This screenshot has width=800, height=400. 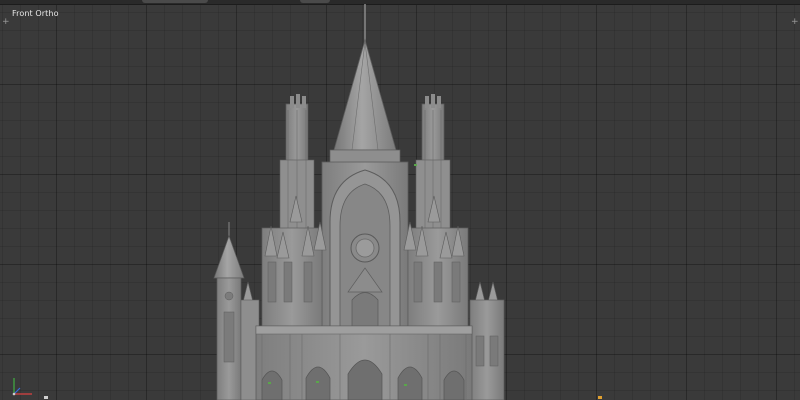 I want to click on frame-indicator, so click(x=46, y=397).